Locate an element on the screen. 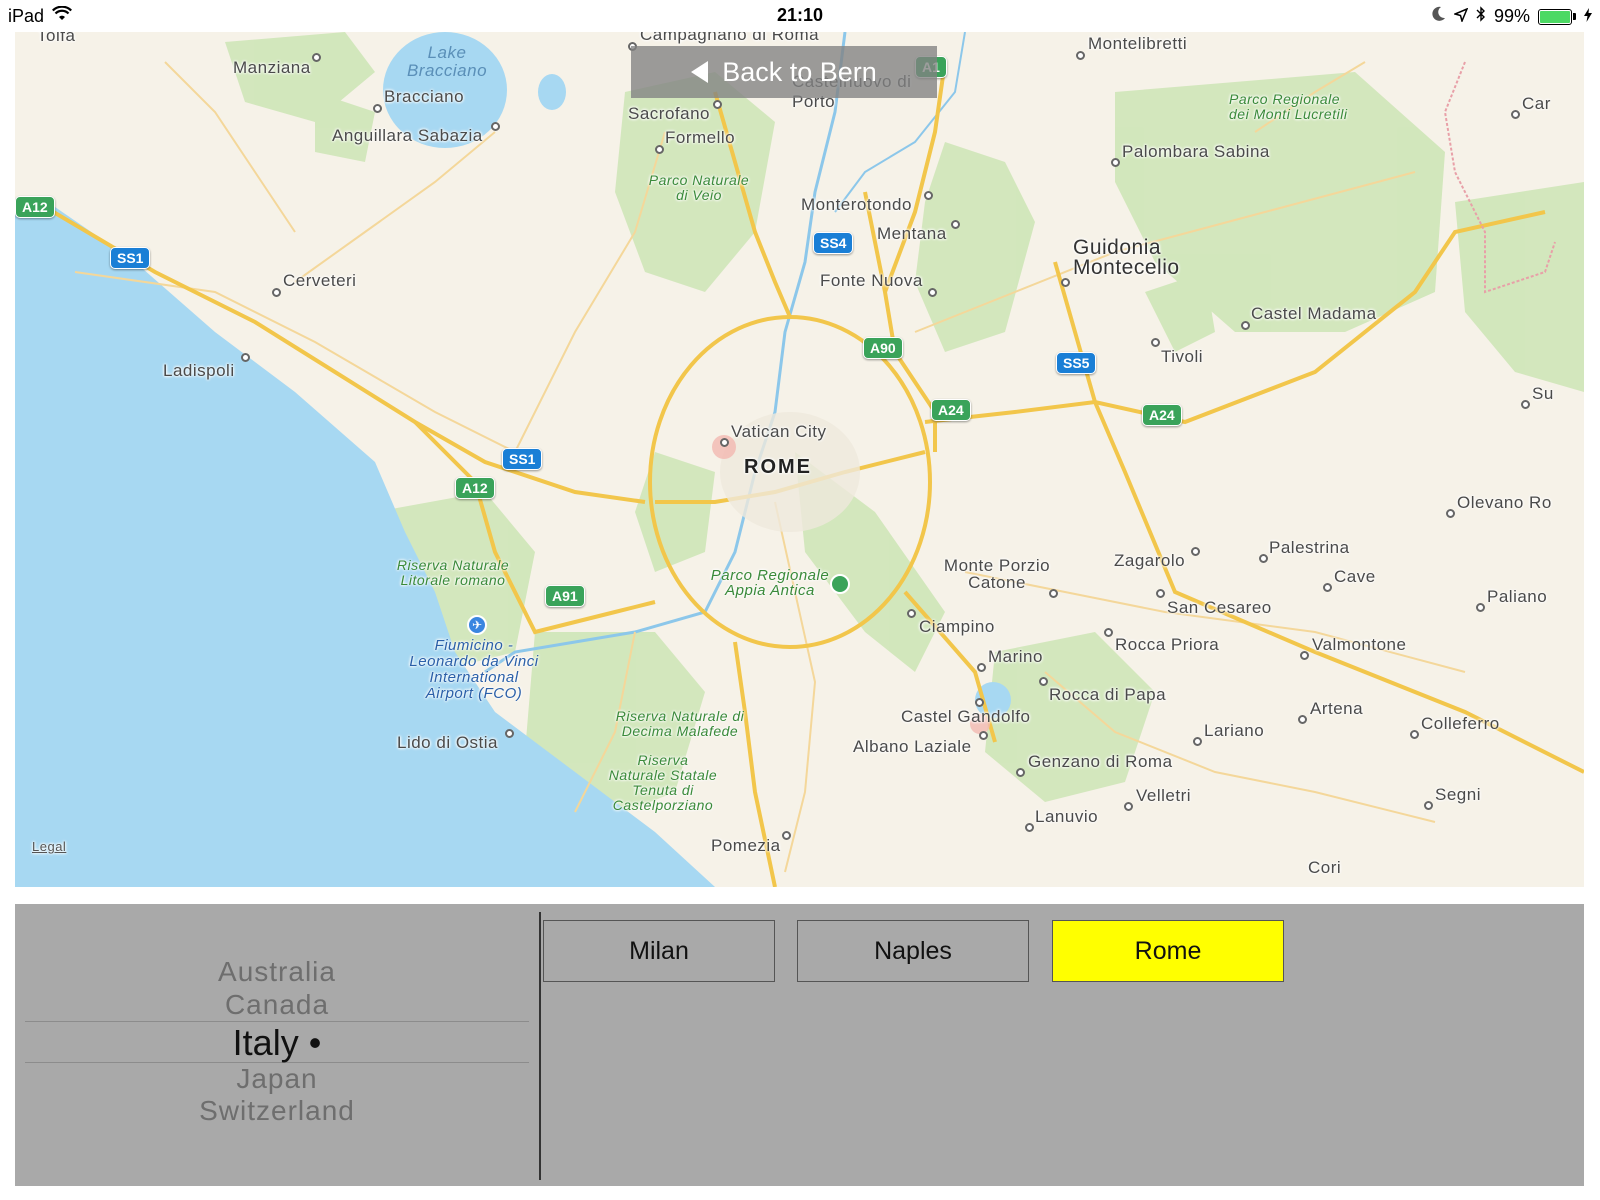  place-rome: ROME is located at coordinates (778, 467).